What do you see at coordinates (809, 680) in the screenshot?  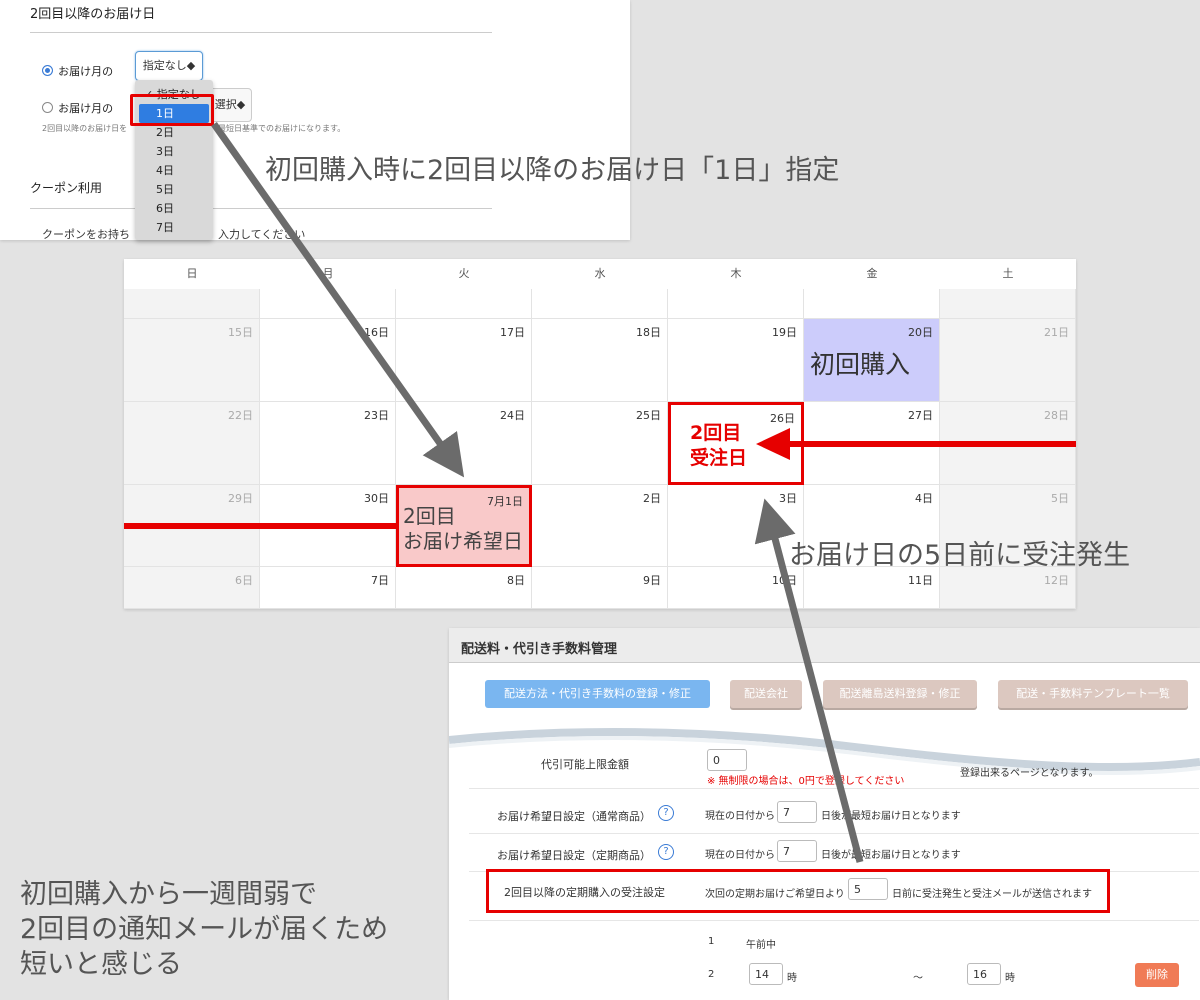 I see `arrow-to-order-day` at bounding box center [809, 680].